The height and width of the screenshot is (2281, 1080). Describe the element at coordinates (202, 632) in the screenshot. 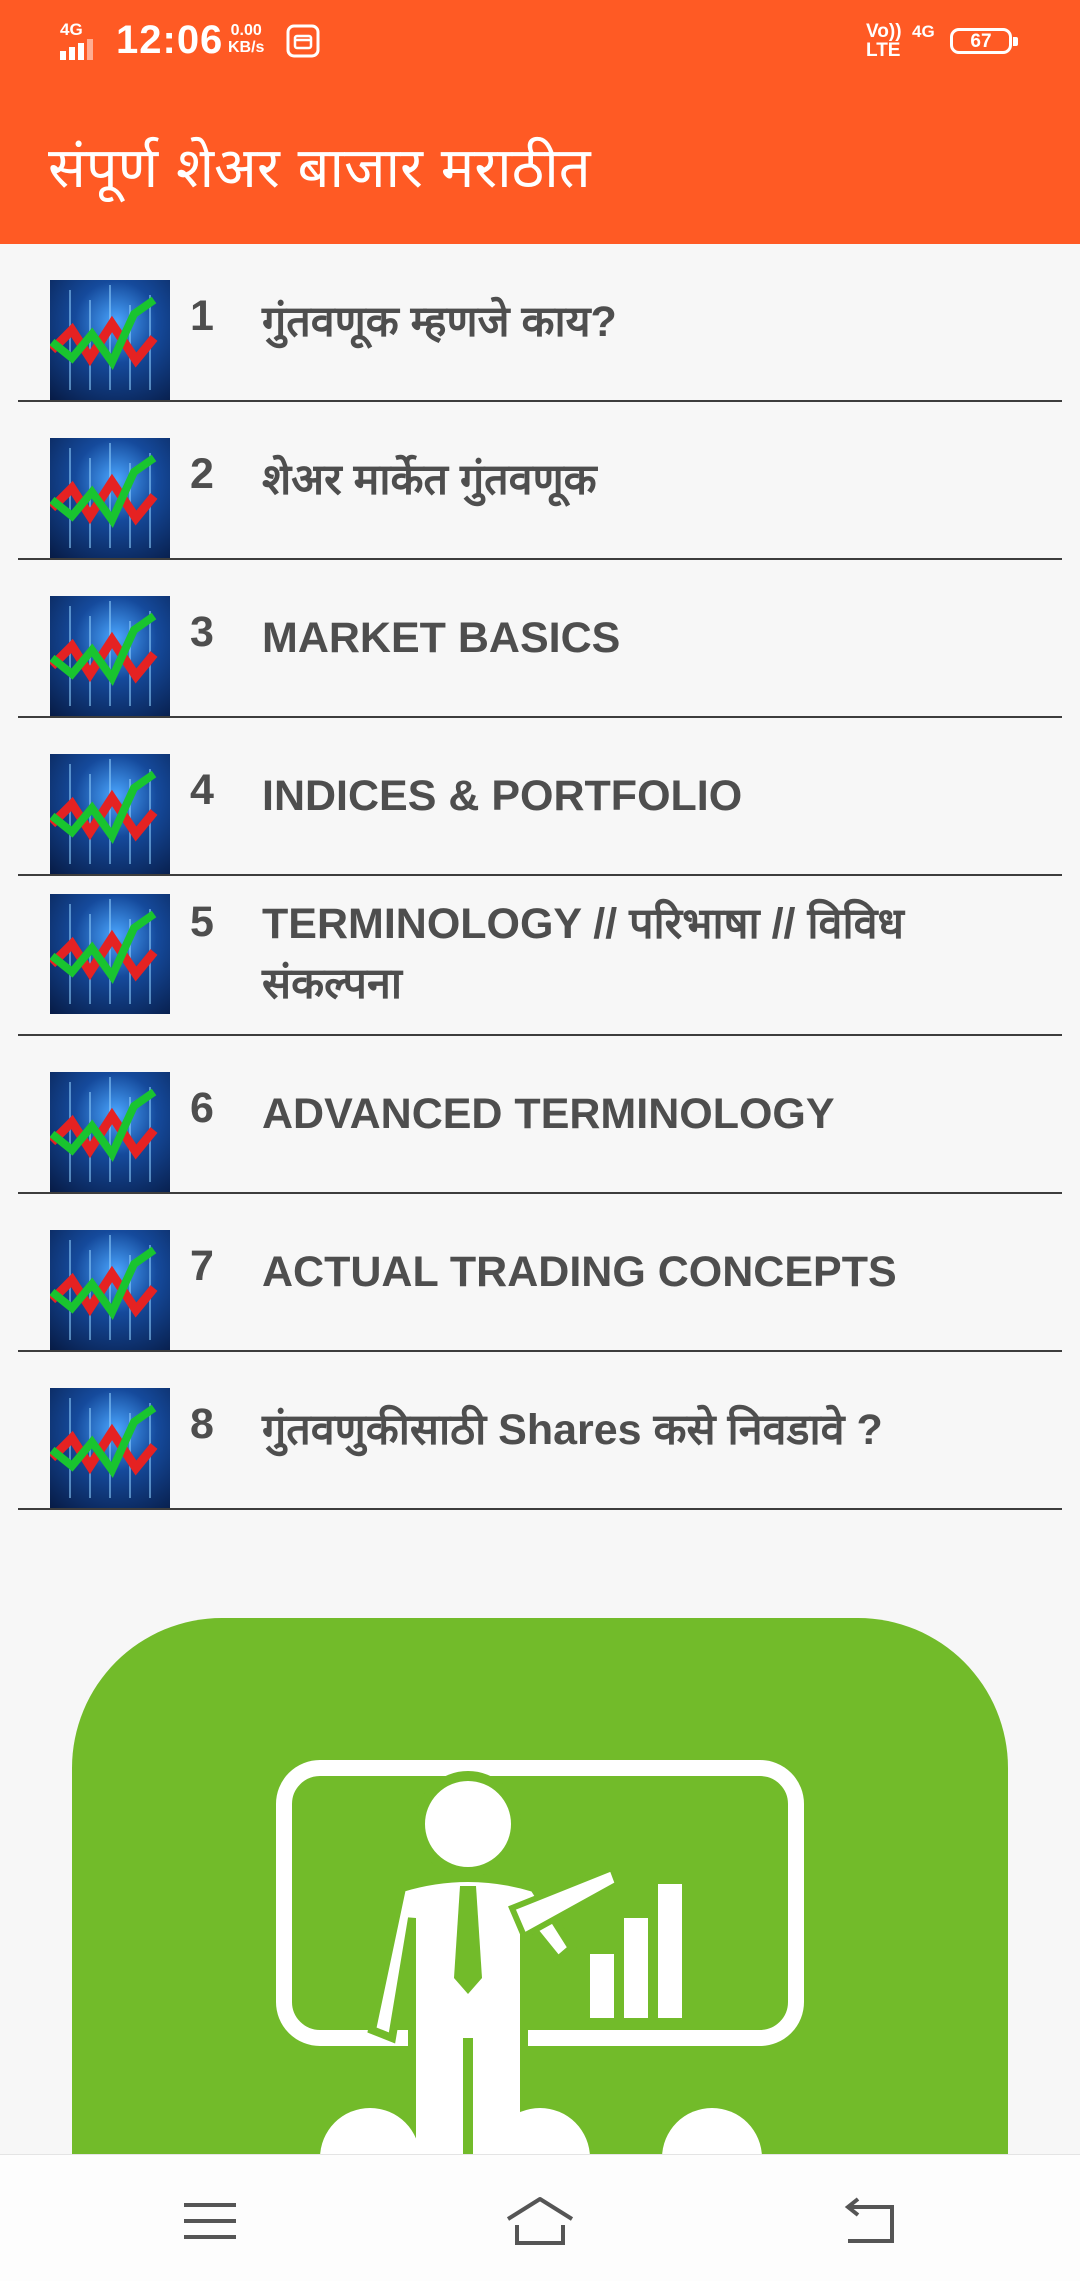

I see `topic-number: 3` at that location.